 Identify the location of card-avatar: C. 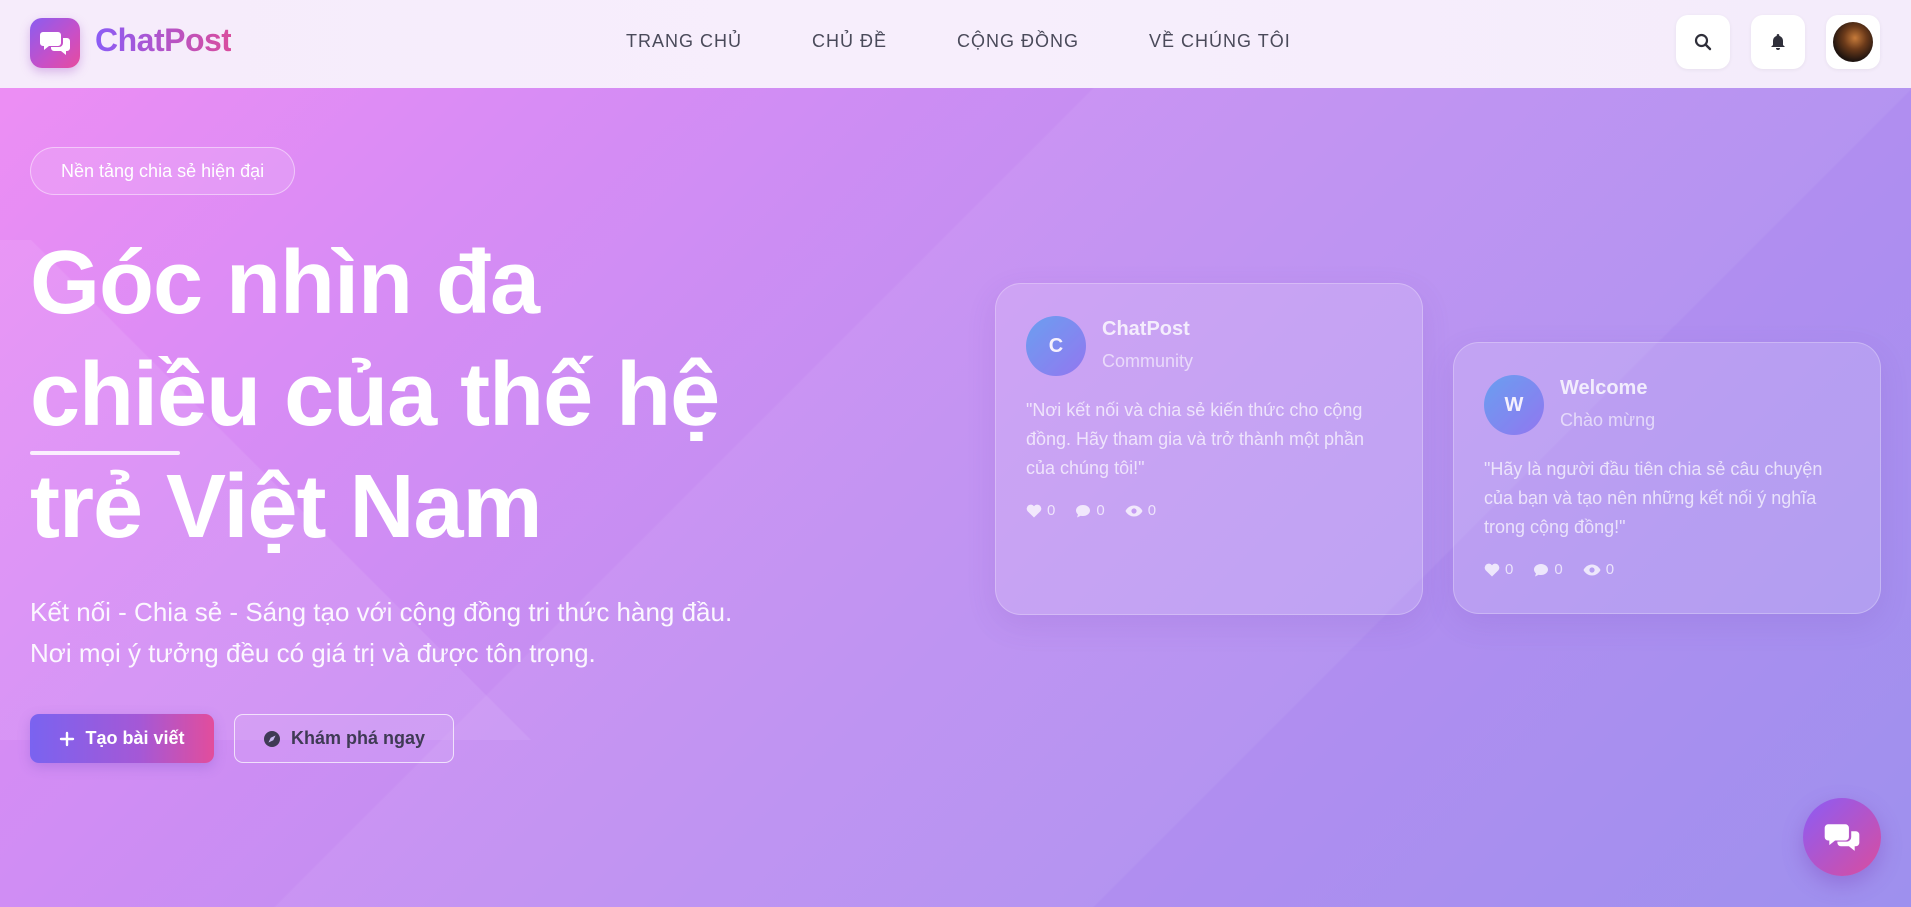
(1056, 346).